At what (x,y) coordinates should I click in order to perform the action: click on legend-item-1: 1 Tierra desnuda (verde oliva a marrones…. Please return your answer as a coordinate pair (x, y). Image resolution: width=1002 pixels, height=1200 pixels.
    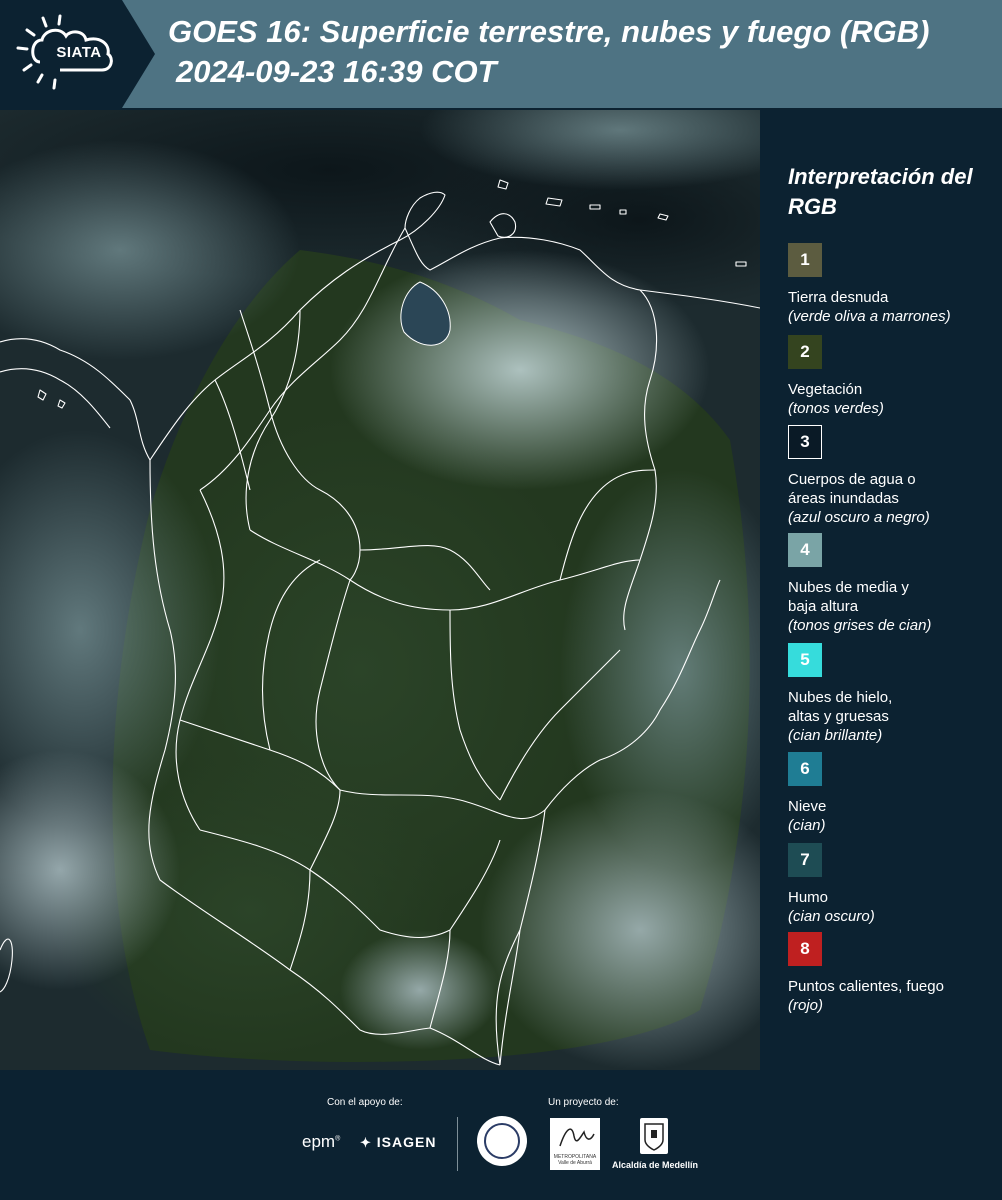
    Looking at the image, I should click on (893, 284).